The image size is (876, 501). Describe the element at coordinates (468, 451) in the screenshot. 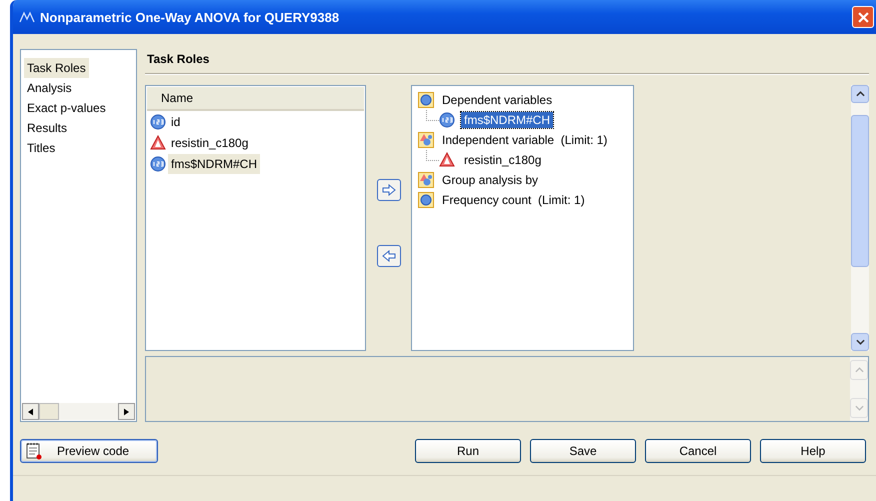

I see `dialog-button: Run` at that location.